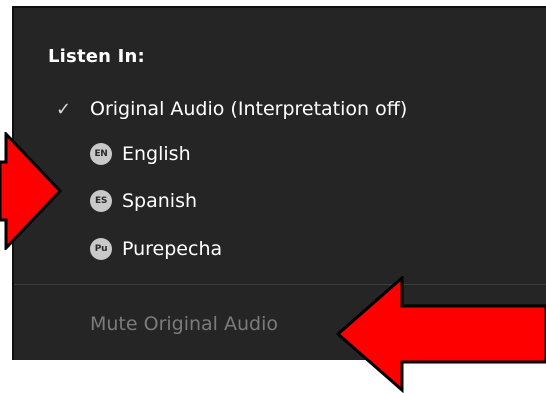 This screenshot has width=546, height=393. Describe the element at coordinates (160, 201) in the screenshot. I see `spanish-label: Spanish` at that location.